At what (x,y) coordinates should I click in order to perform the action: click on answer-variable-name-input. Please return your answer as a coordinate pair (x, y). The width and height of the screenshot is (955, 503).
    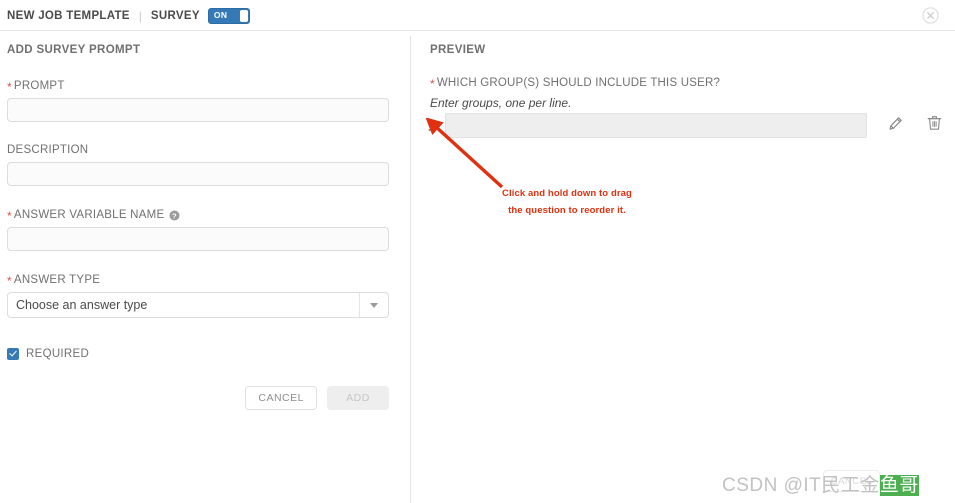
    Looking at the image, I should click on (198, 239).